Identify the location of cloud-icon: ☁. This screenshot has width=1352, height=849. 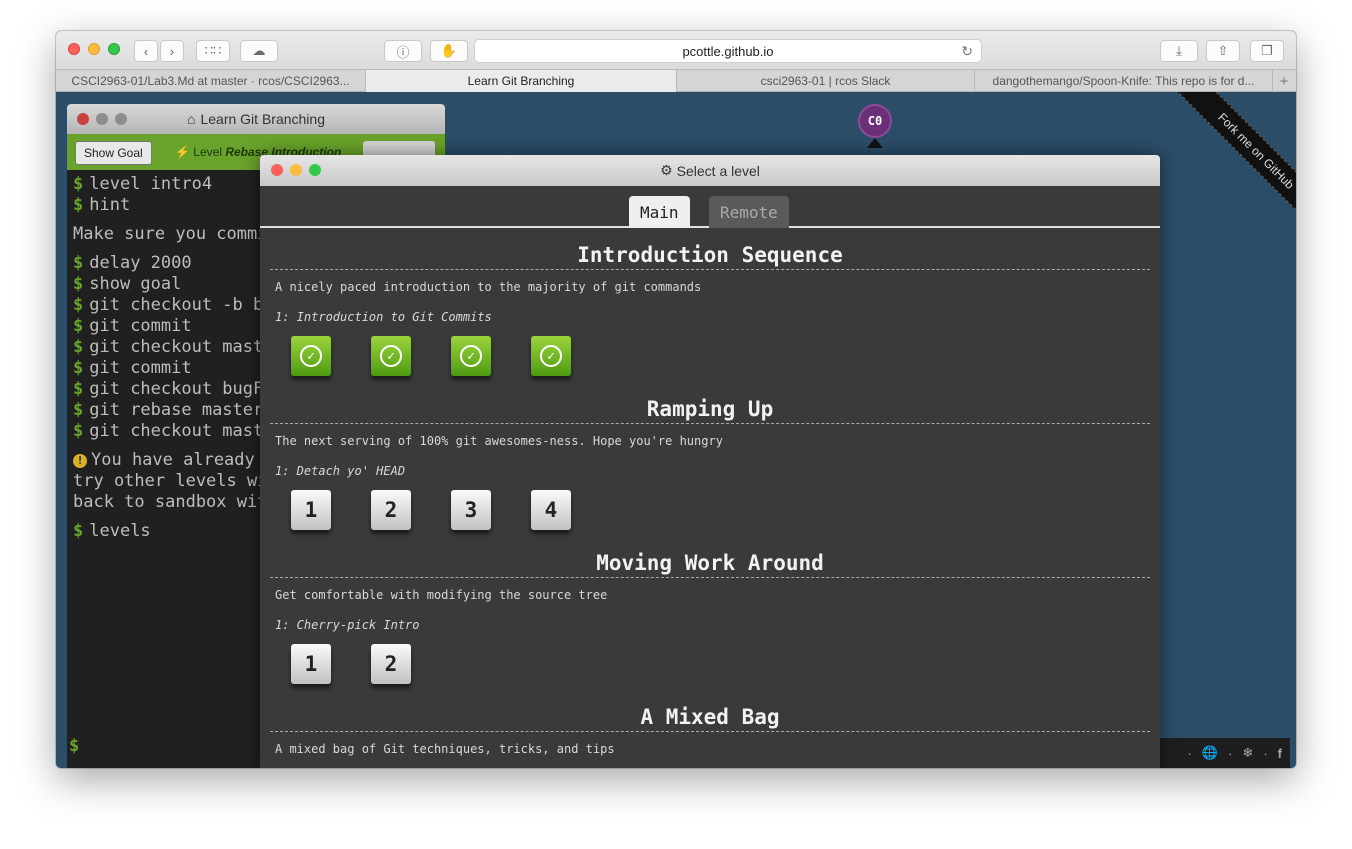
(259, 50).